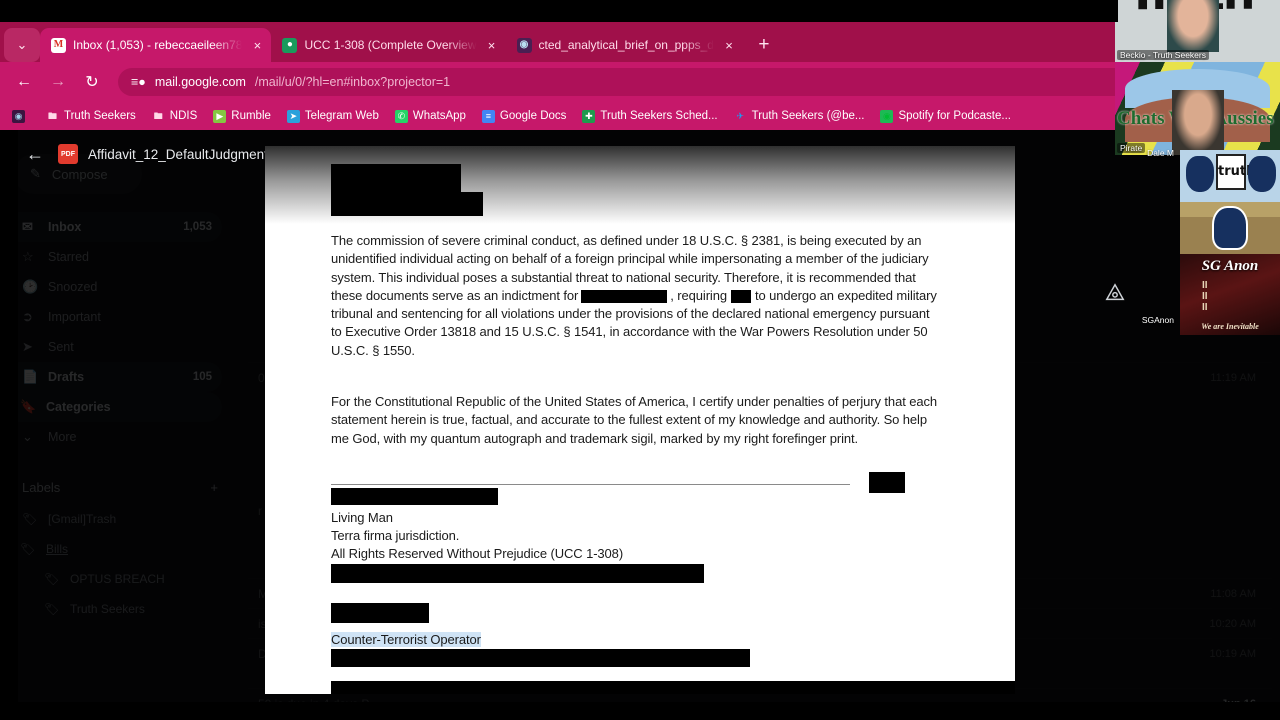 This screenshot has width=1280, height=720. What do you see at coordinates (293, 116) in the screenshot?
I see `telegram-icon: ➤` at bounding box center [293, 116].